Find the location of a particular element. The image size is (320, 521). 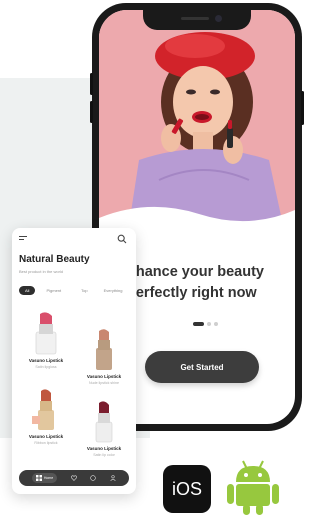

onboarding-headline: nhance your beauty perfectly right now is located at coordinates (211, 283).